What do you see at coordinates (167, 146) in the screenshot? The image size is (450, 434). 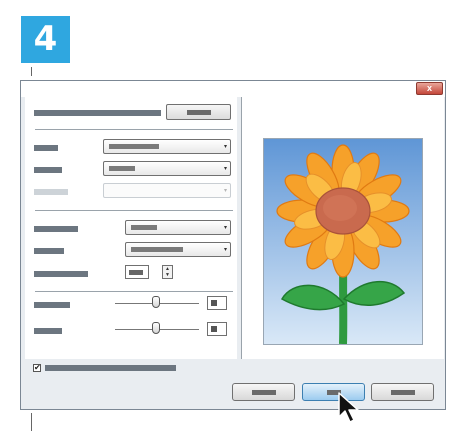 I see `dropdown-1: ▾` at bounding box center [167, 146].